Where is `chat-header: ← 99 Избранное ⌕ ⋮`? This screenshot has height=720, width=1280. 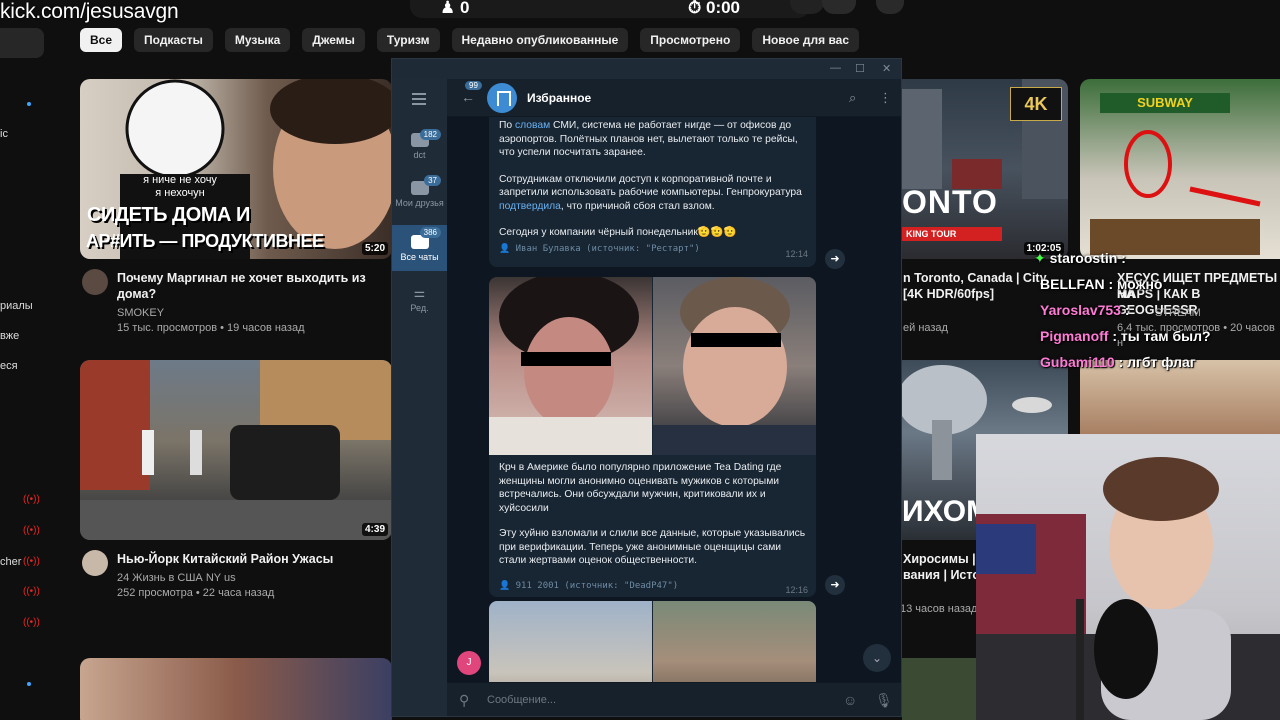 chat-header: ← 99 Избранное ⌕ ⋮ is located at coordinates (674, 98).